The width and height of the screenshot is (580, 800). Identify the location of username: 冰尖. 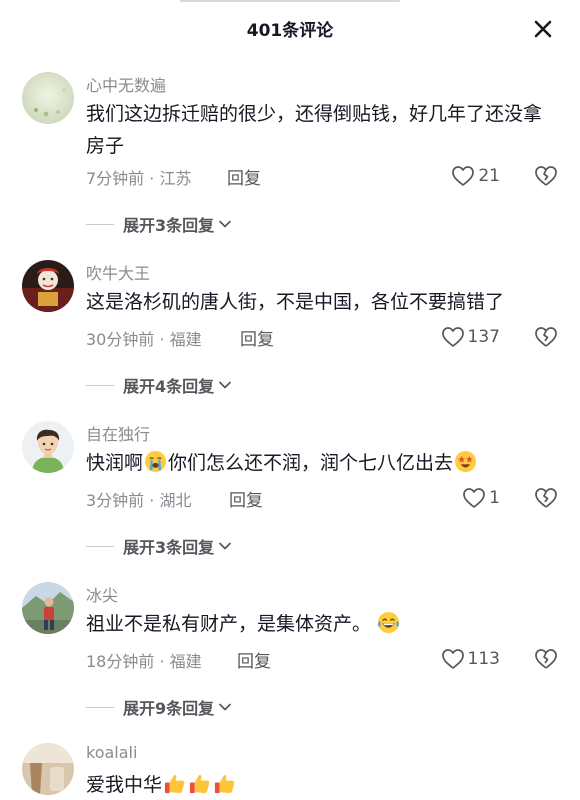
(102, 594).